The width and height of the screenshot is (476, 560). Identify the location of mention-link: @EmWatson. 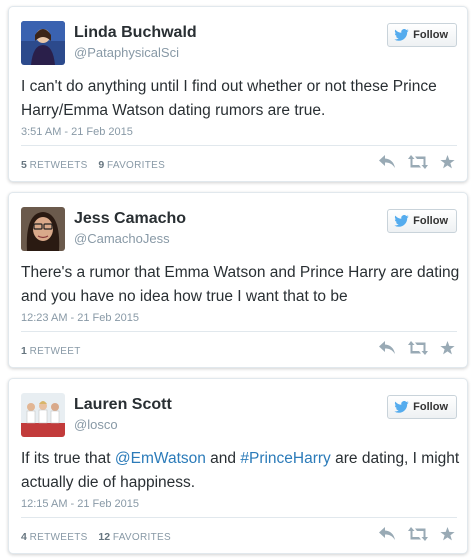
(160, 458).